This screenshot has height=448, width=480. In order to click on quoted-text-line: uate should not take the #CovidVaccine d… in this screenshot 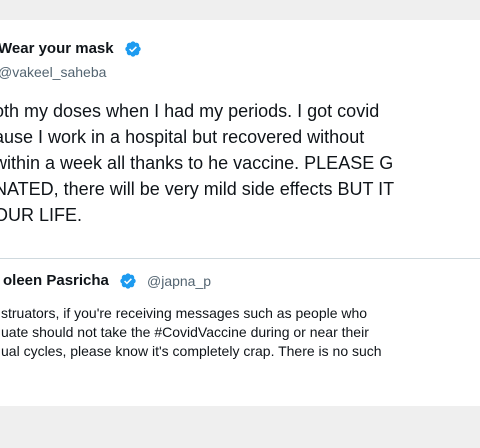, I will do `click(185, 332)`.